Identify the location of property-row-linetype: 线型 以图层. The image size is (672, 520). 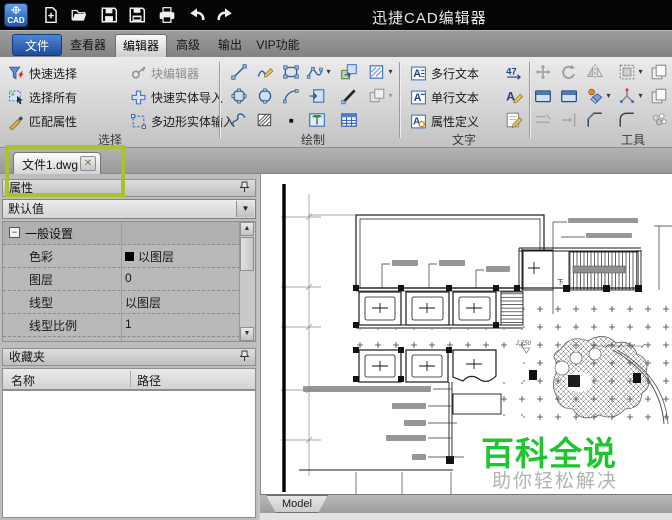
(129, 302).